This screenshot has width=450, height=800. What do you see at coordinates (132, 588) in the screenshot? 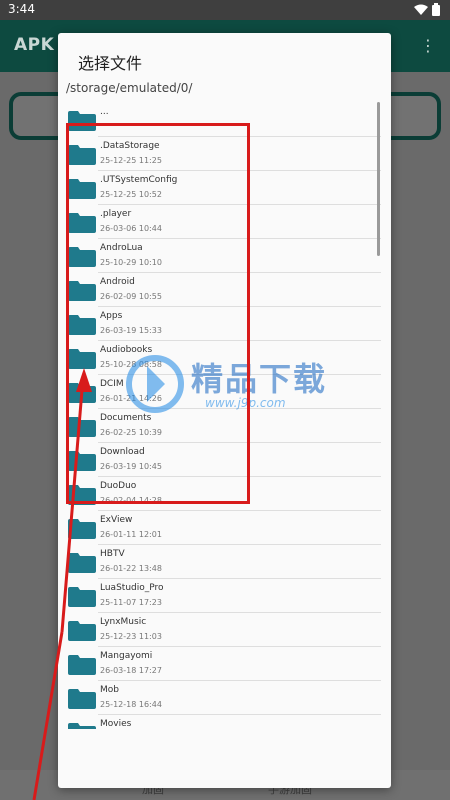
I see `file-name: LuaStudio_Pro` at bounding box center [132, 588].